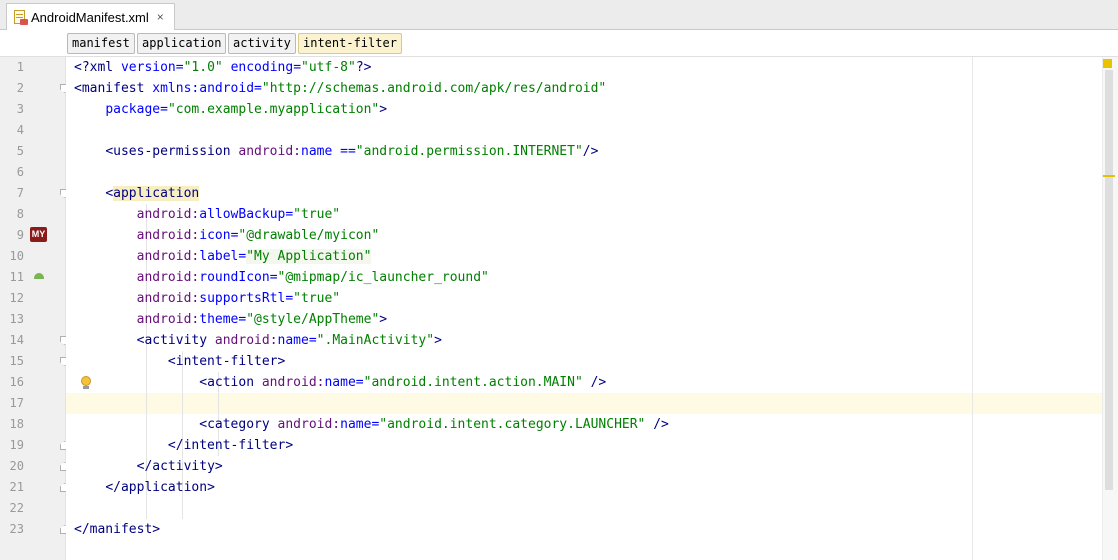 This screenshot has height=560, width=1118. Describe the element at coordinates (20, 67) in the screenshot. I see `line-number: 1` at that location.